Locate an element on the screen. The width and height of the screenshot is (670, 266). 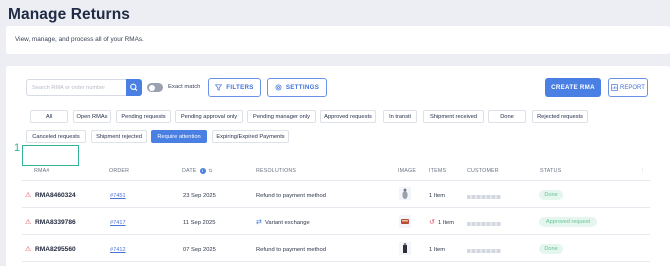
annotation-highlight-box is located at coordinates (50, 155).